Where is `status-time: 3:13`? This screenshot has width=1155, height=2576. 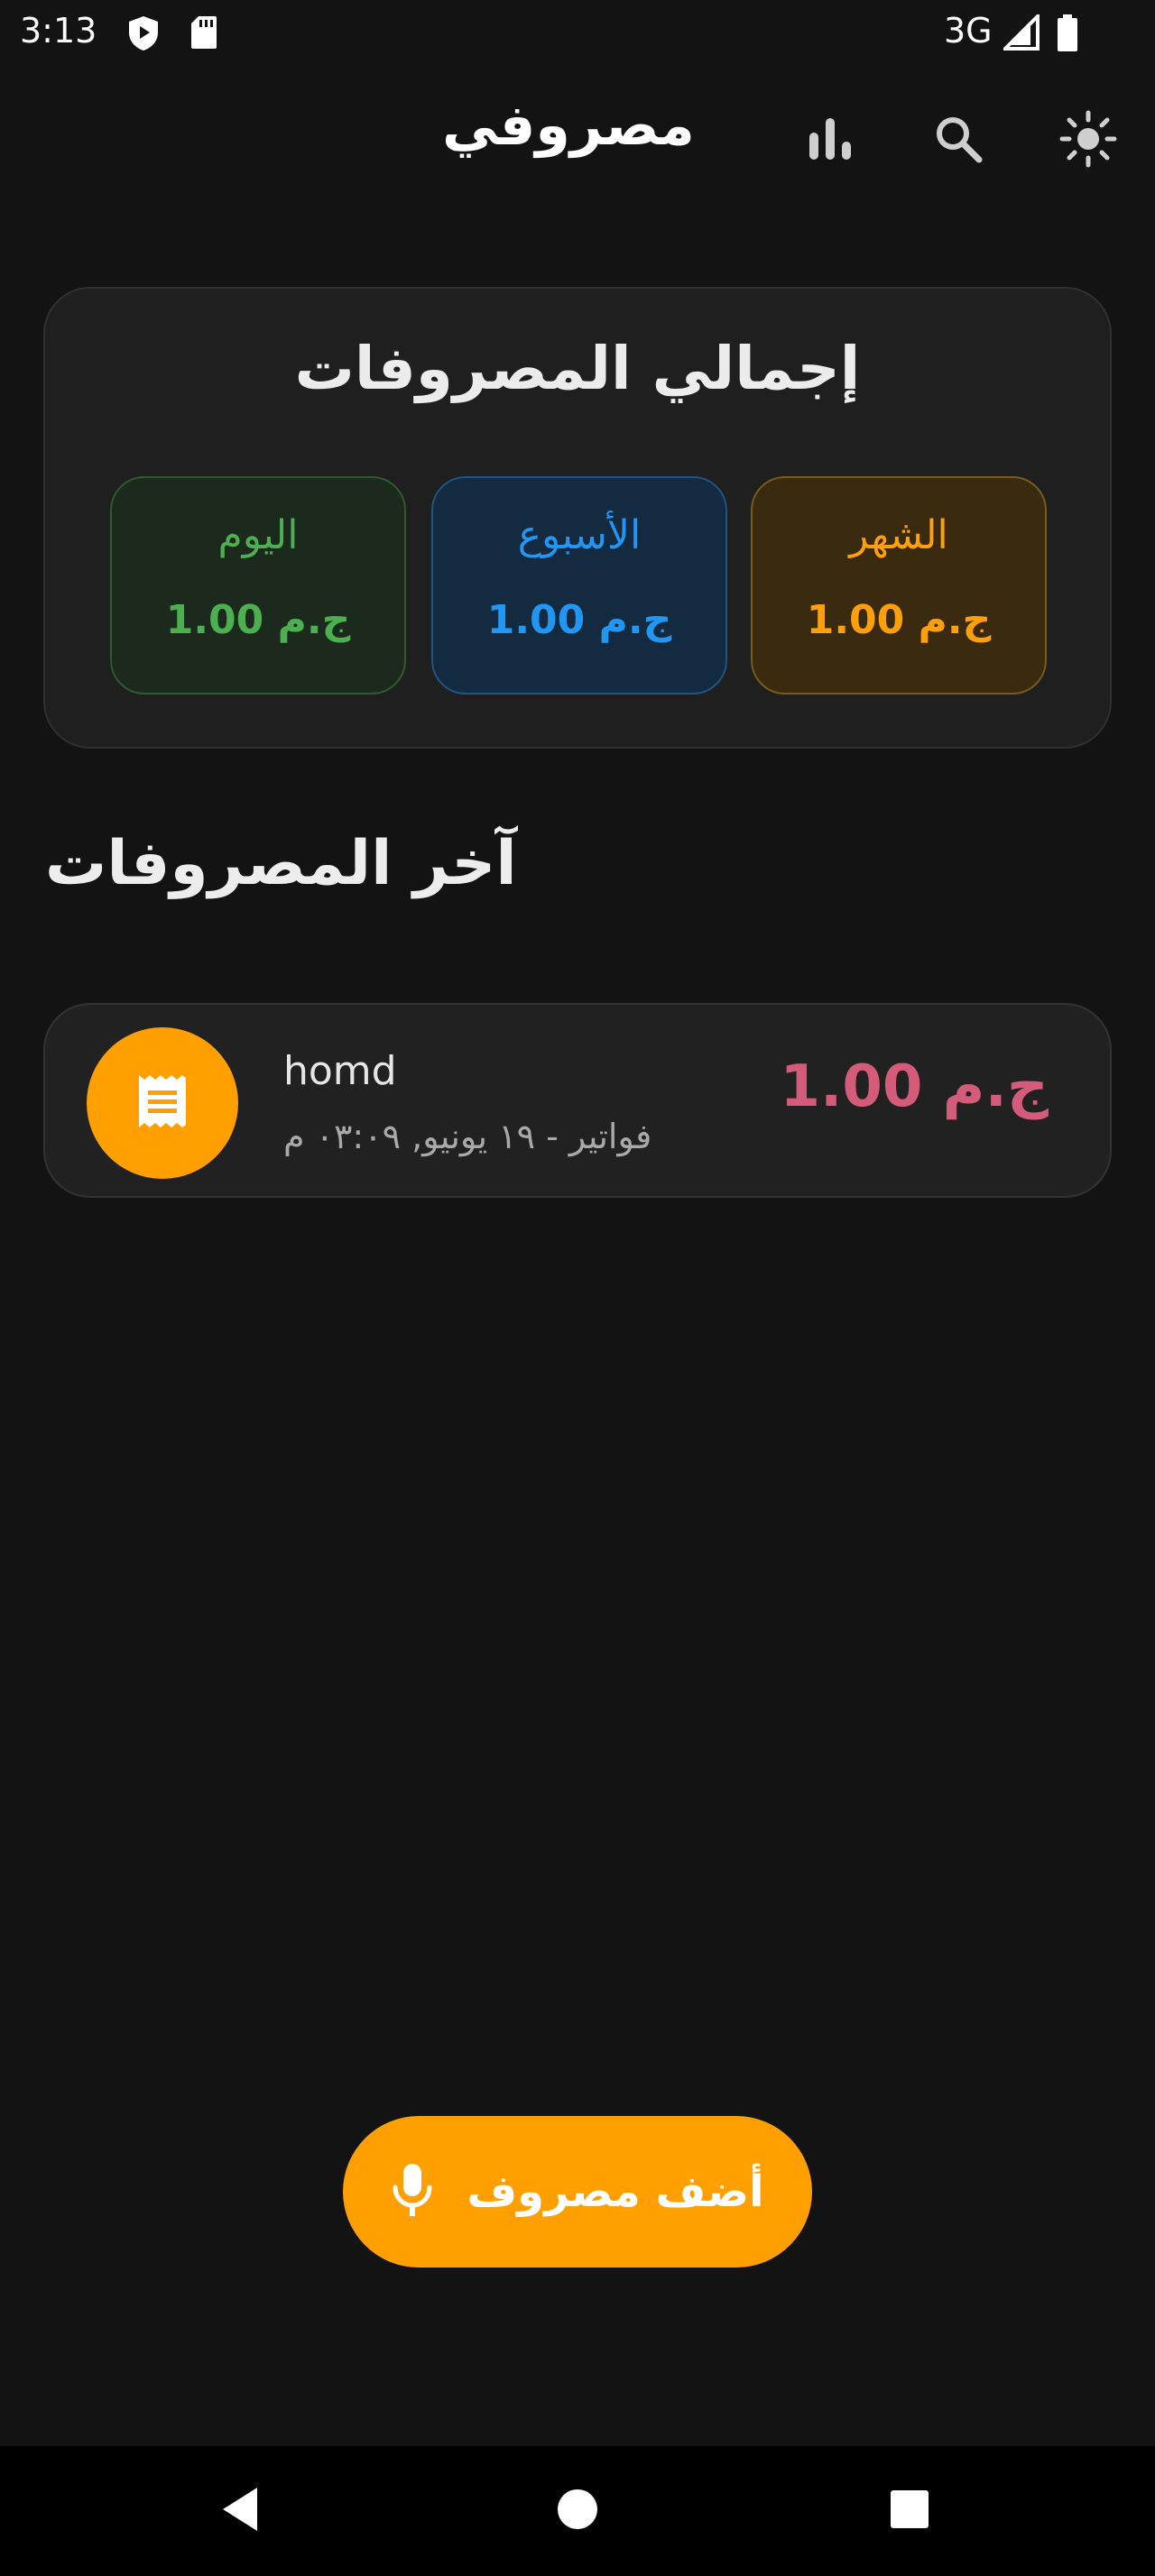
status-time: 3:13 is located at coordinates (58, 31).